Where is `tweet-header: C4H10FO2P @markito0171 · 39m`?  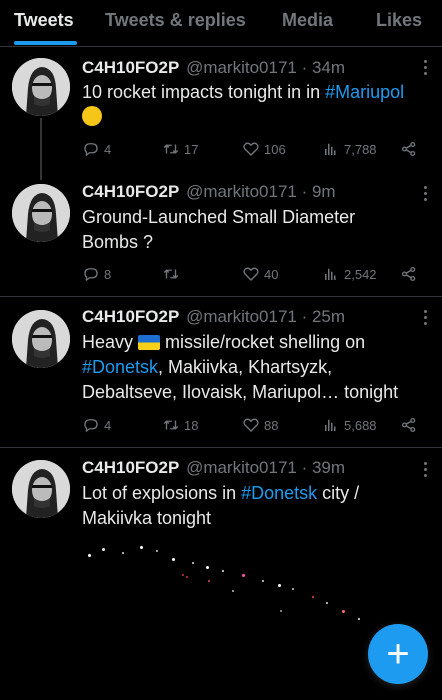 tweet-header: C4H10FO2P @markito0171 · 39m is located at coordinates (213, 468).